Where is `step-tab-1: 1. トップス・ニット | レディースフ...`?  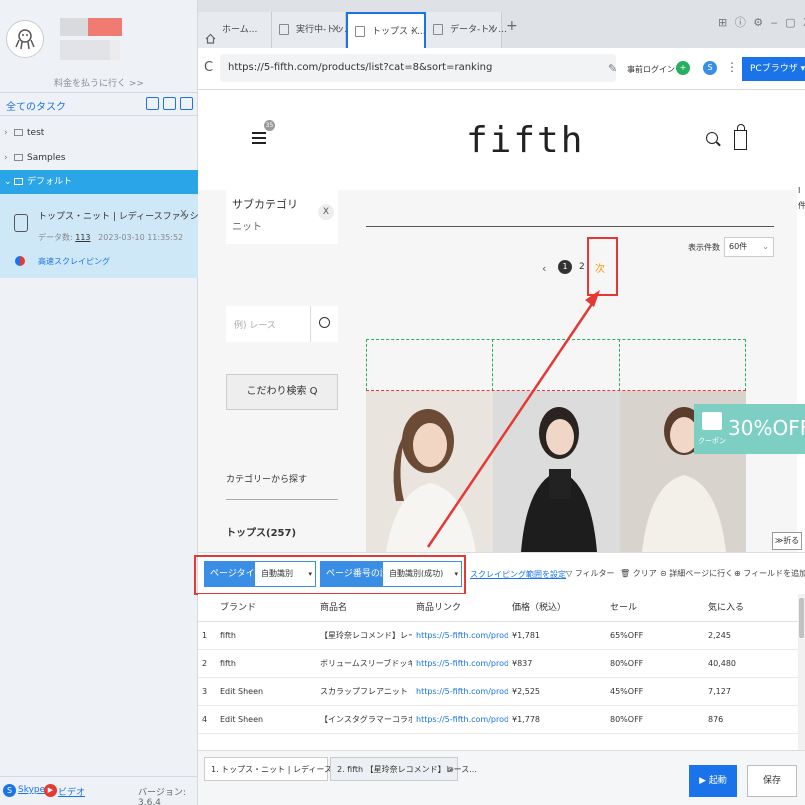
step-tab-1: 1. トップス・ニット | レディースフ... is located at coordinates (276, 769).